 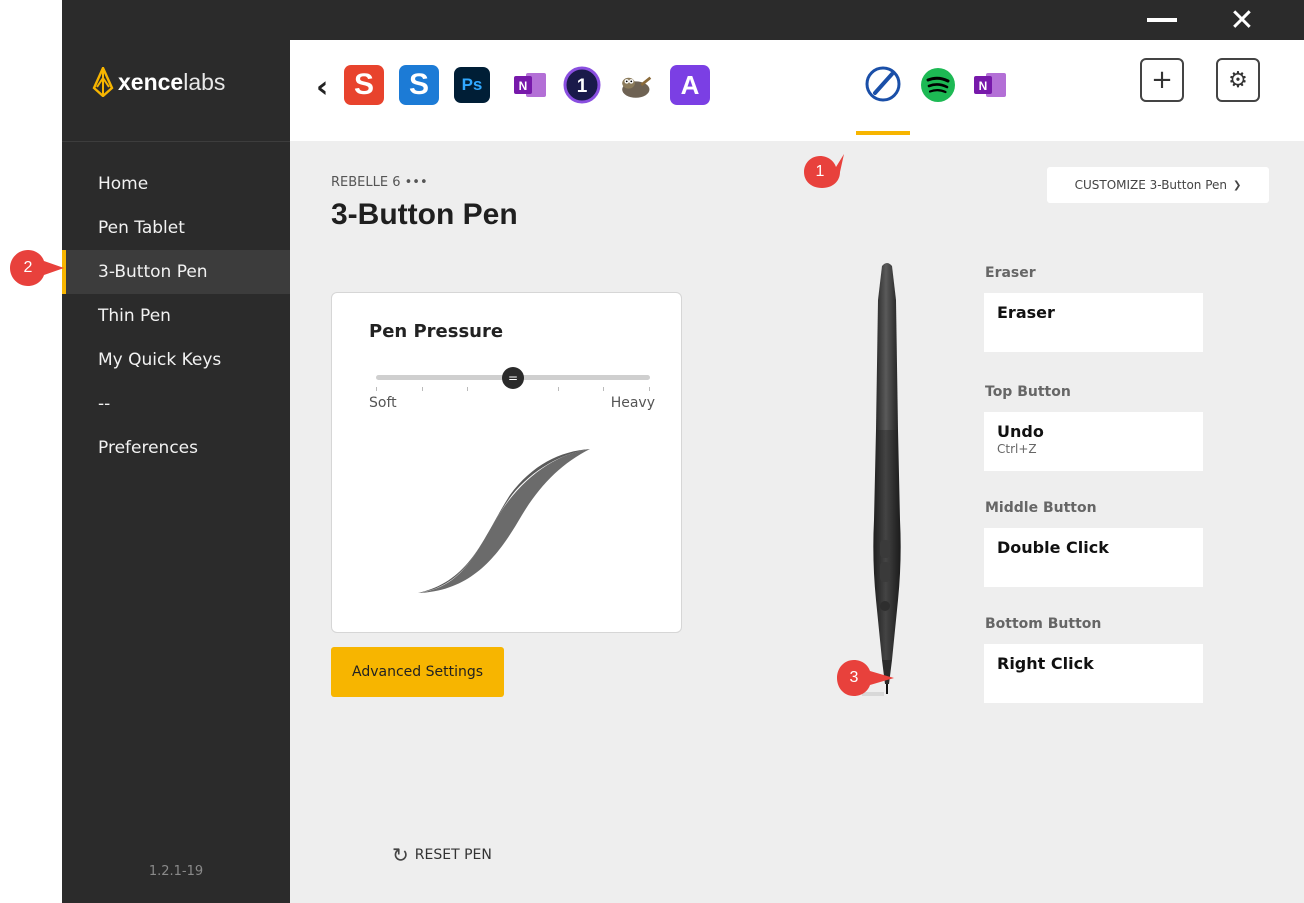 I want to click on eraser-section-label: Eraser, so click(x=1010, y=273).